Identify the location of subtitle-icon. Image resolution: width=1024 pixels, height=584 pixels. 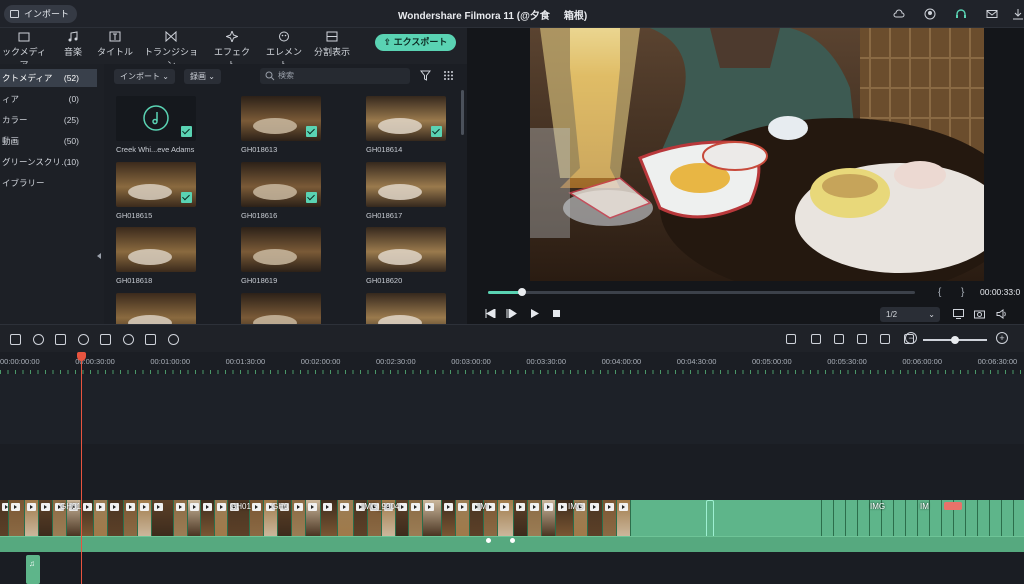
(885, 339).